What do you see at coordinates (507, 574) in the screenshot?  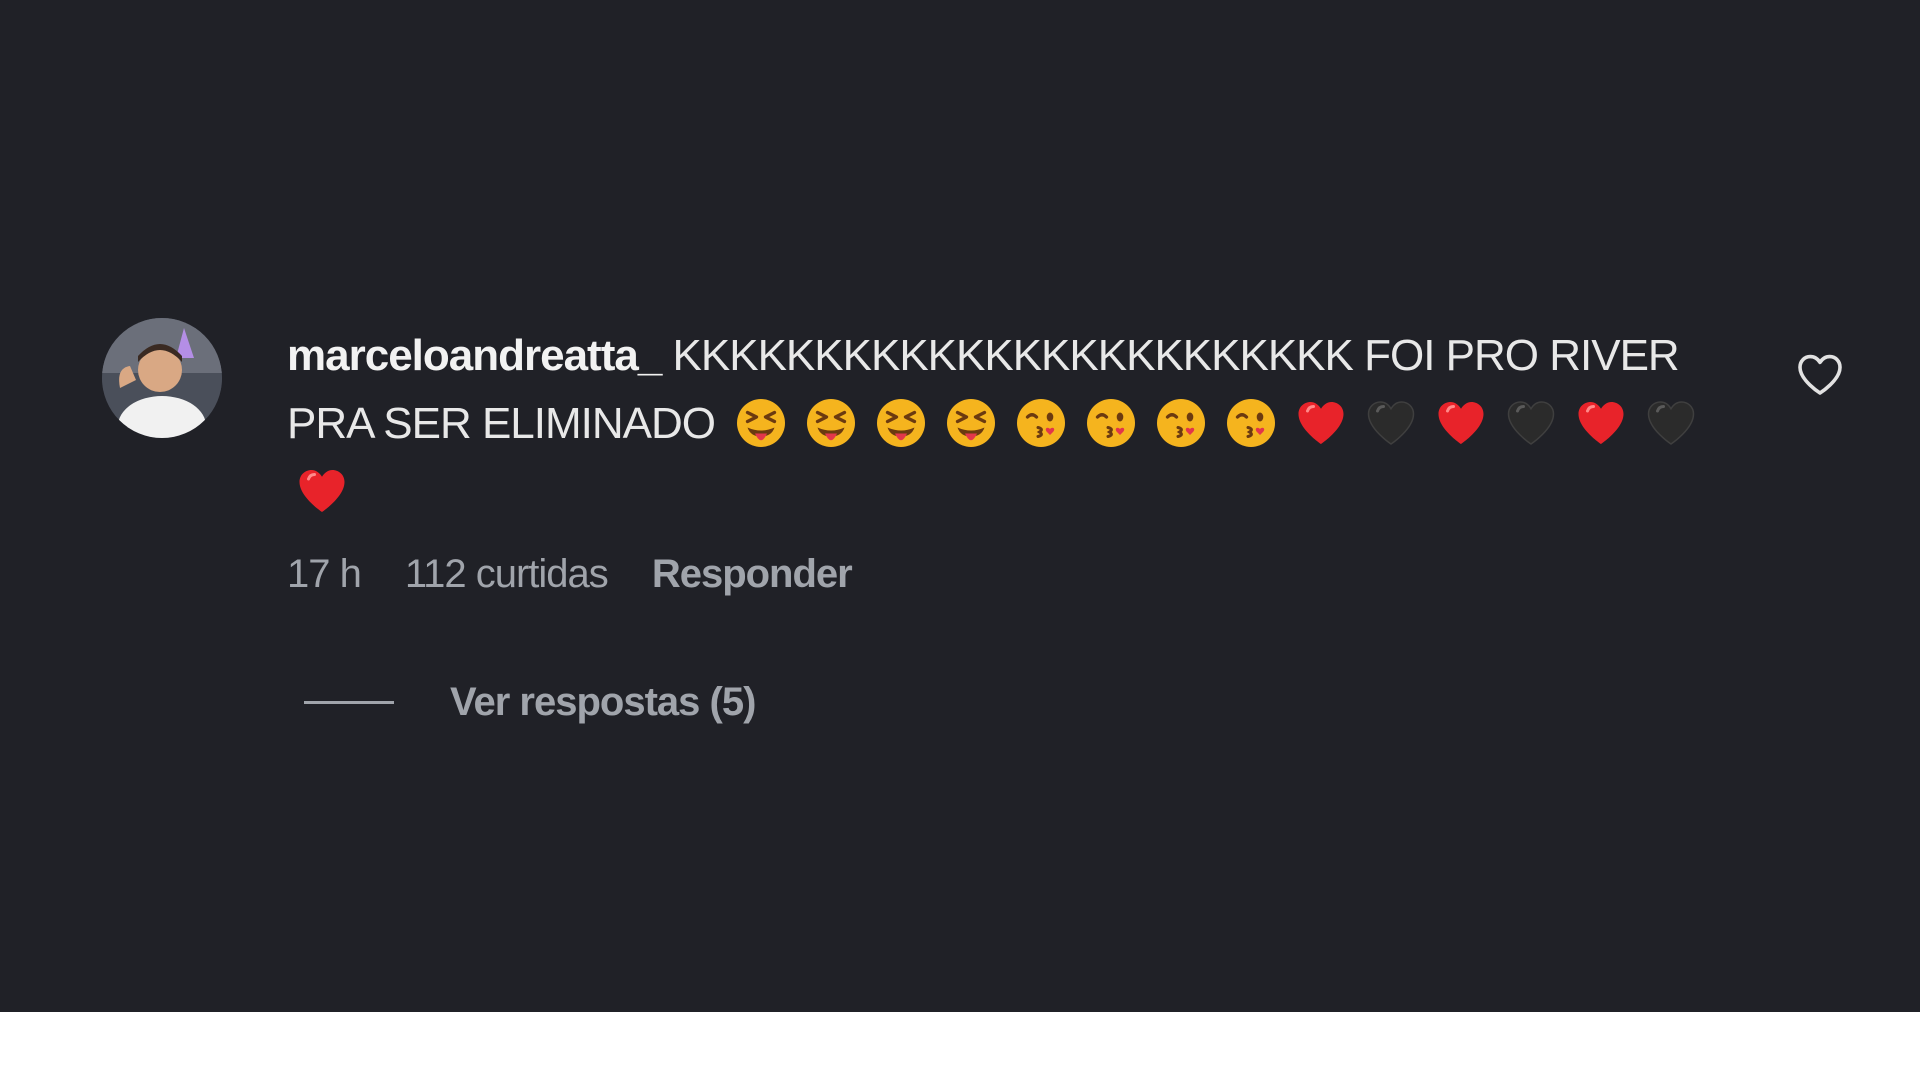 I see `comment-likes-count: 112 curtidas` at bounding box center [507, 574].